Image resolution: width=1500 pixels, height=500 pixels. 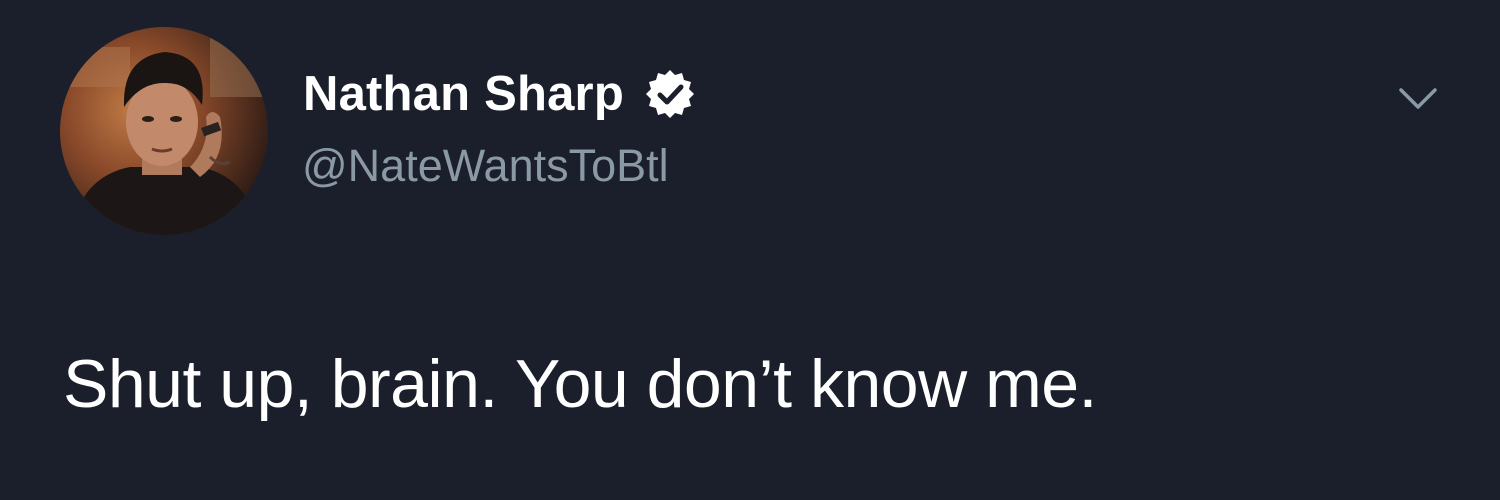 I want to click on author-handle: @NateWantsToBtl, so click(x=485, y=165).